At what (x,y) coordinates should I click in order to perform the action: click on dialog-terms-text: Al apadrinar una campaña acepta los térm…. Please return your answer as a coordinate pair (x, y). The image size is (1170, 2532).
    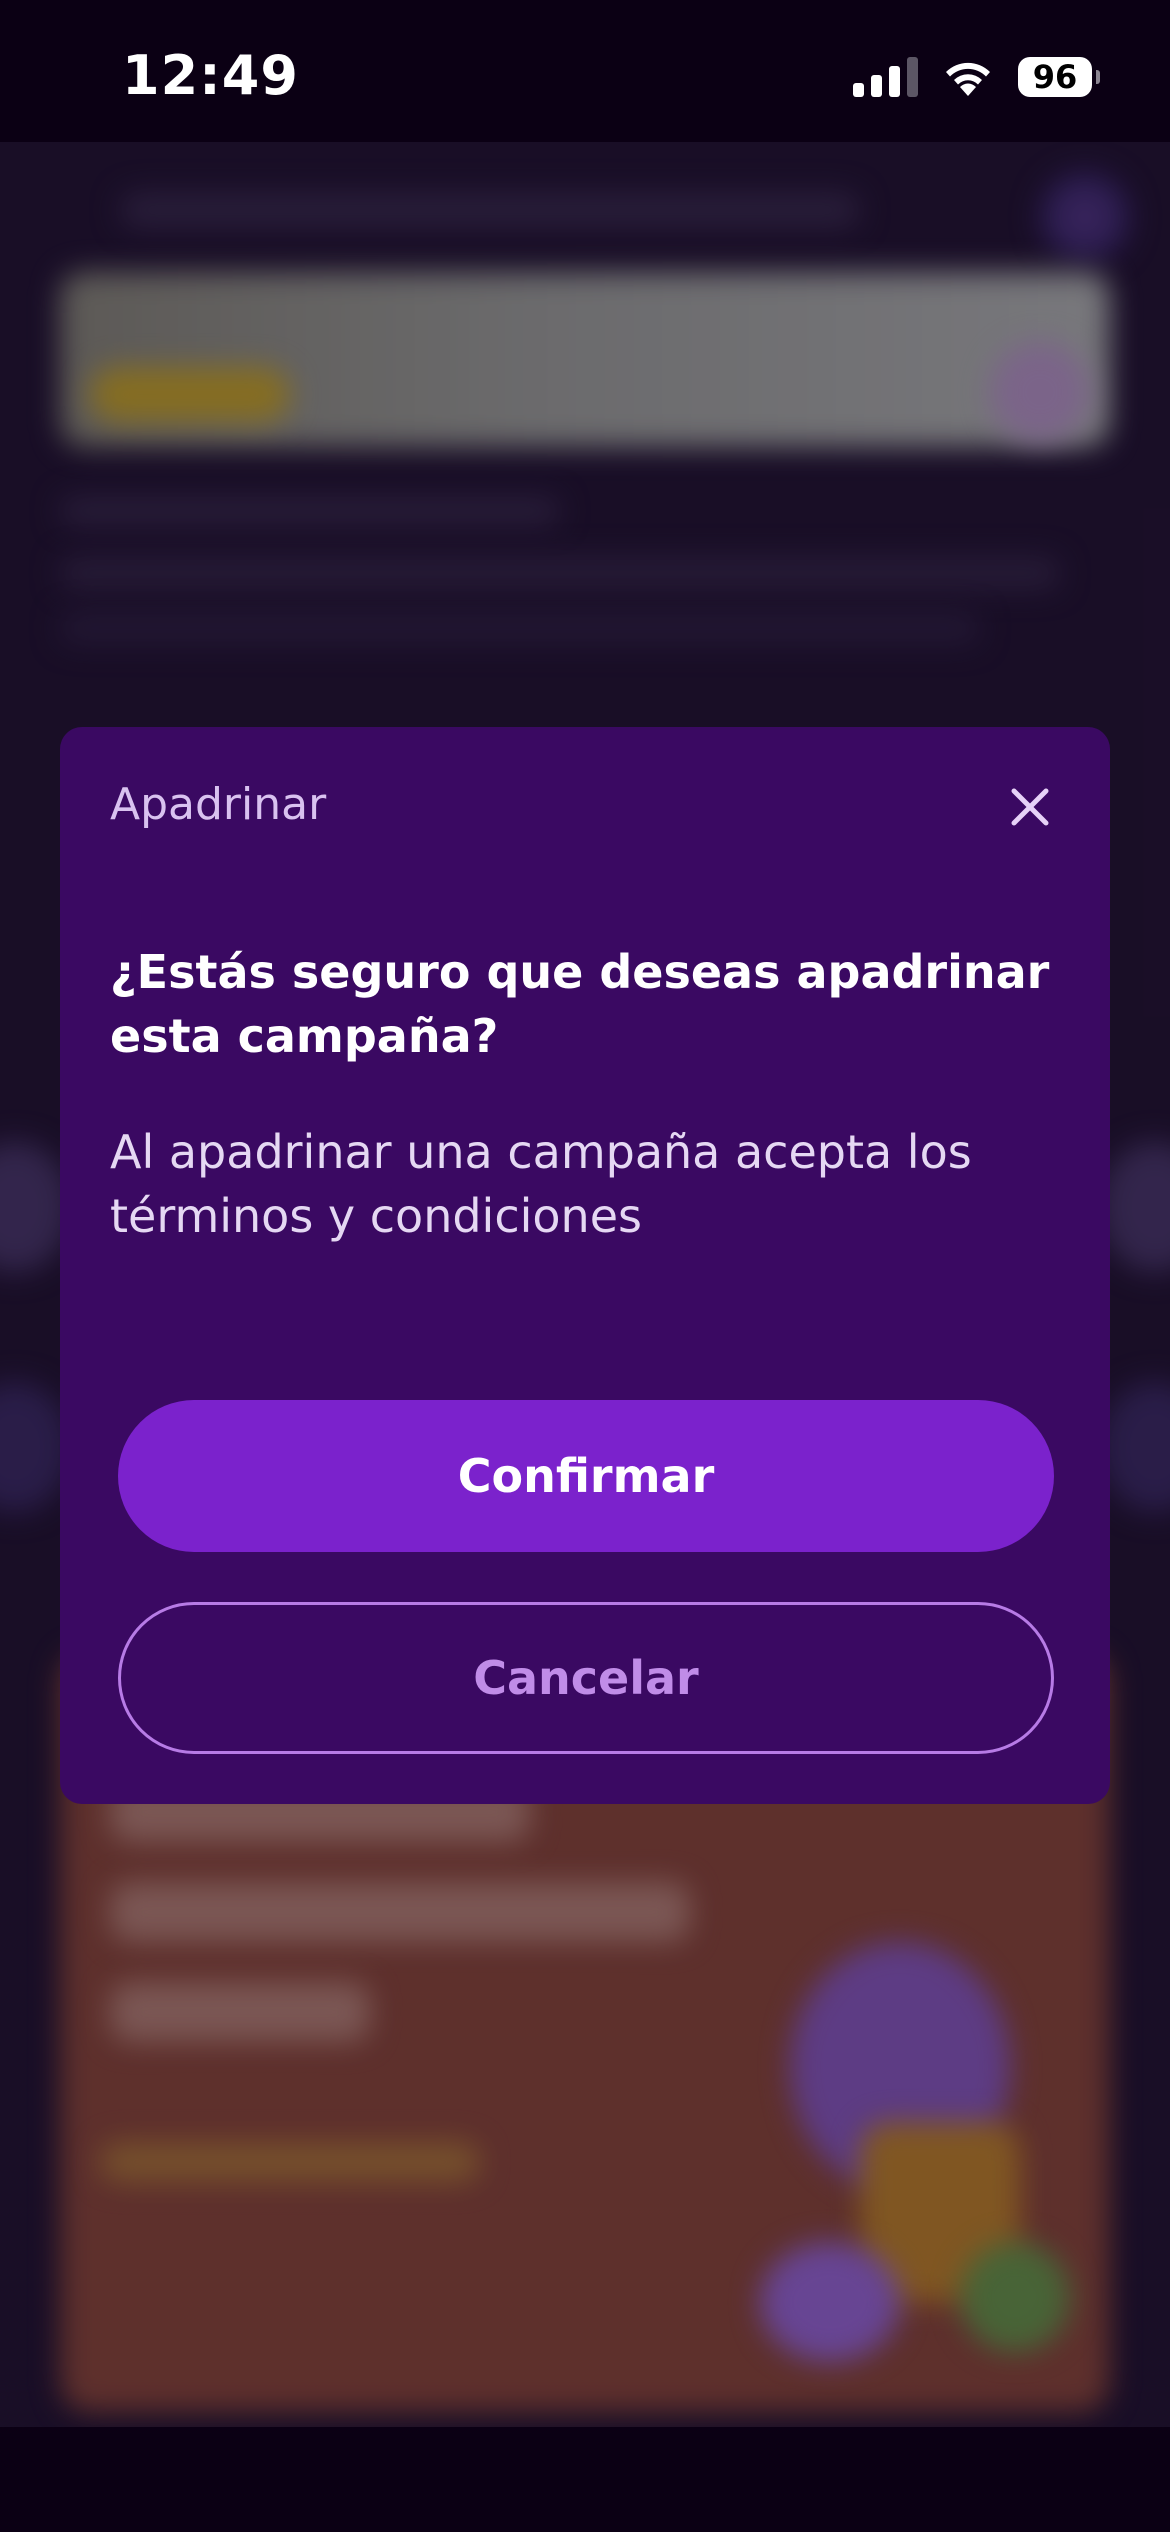
    Looking at the image, I should click on (541, 1184).